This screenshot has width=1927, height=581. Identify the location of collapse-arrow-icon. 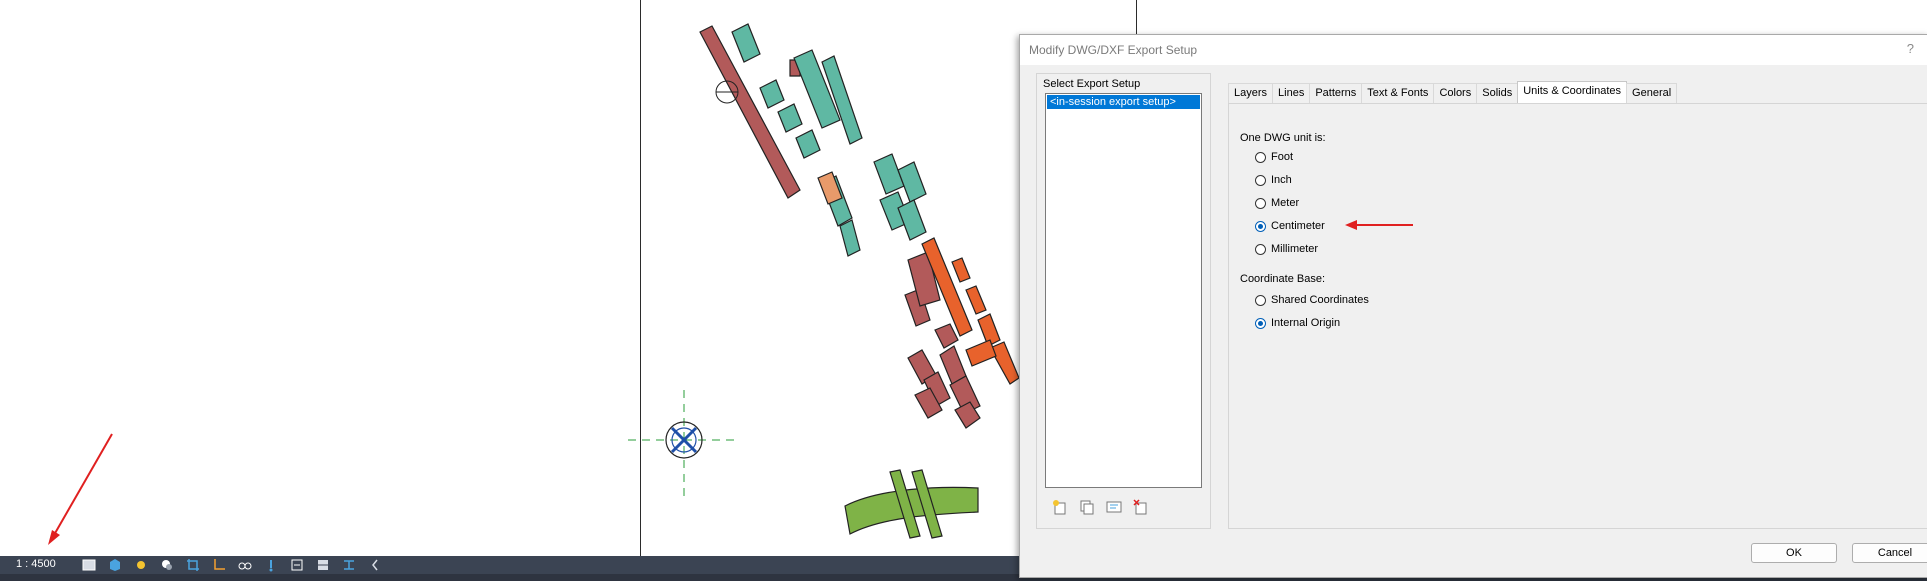
(375, 565).